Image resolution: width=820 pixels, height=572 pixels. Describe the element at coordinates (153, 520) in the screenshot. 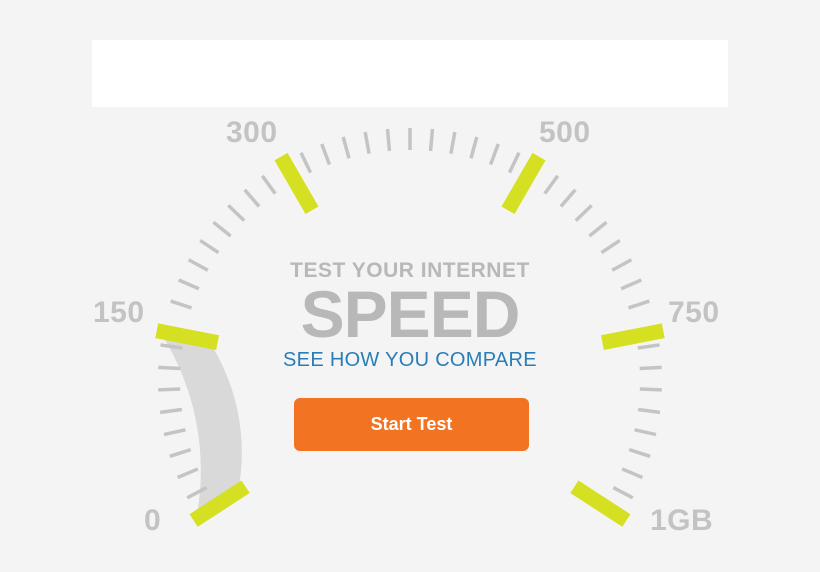

I see `gauge-label-0: 0` at that location.